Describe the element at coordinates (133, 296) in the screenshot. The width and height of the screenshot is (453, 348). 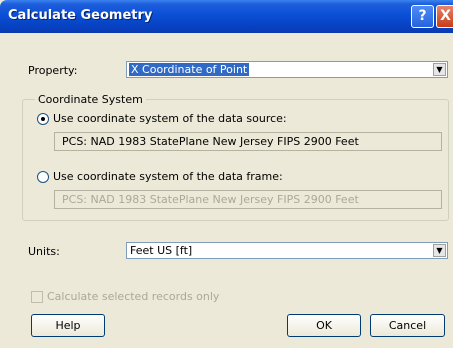
I see `selected-records-label: Calculate selected records only` at that location.